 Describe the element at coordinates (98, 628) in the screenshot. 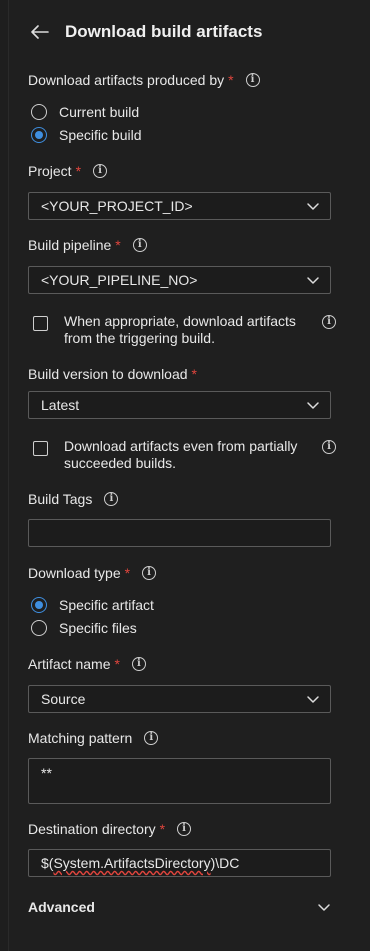

I see `radio-label: Specific files` at that location.